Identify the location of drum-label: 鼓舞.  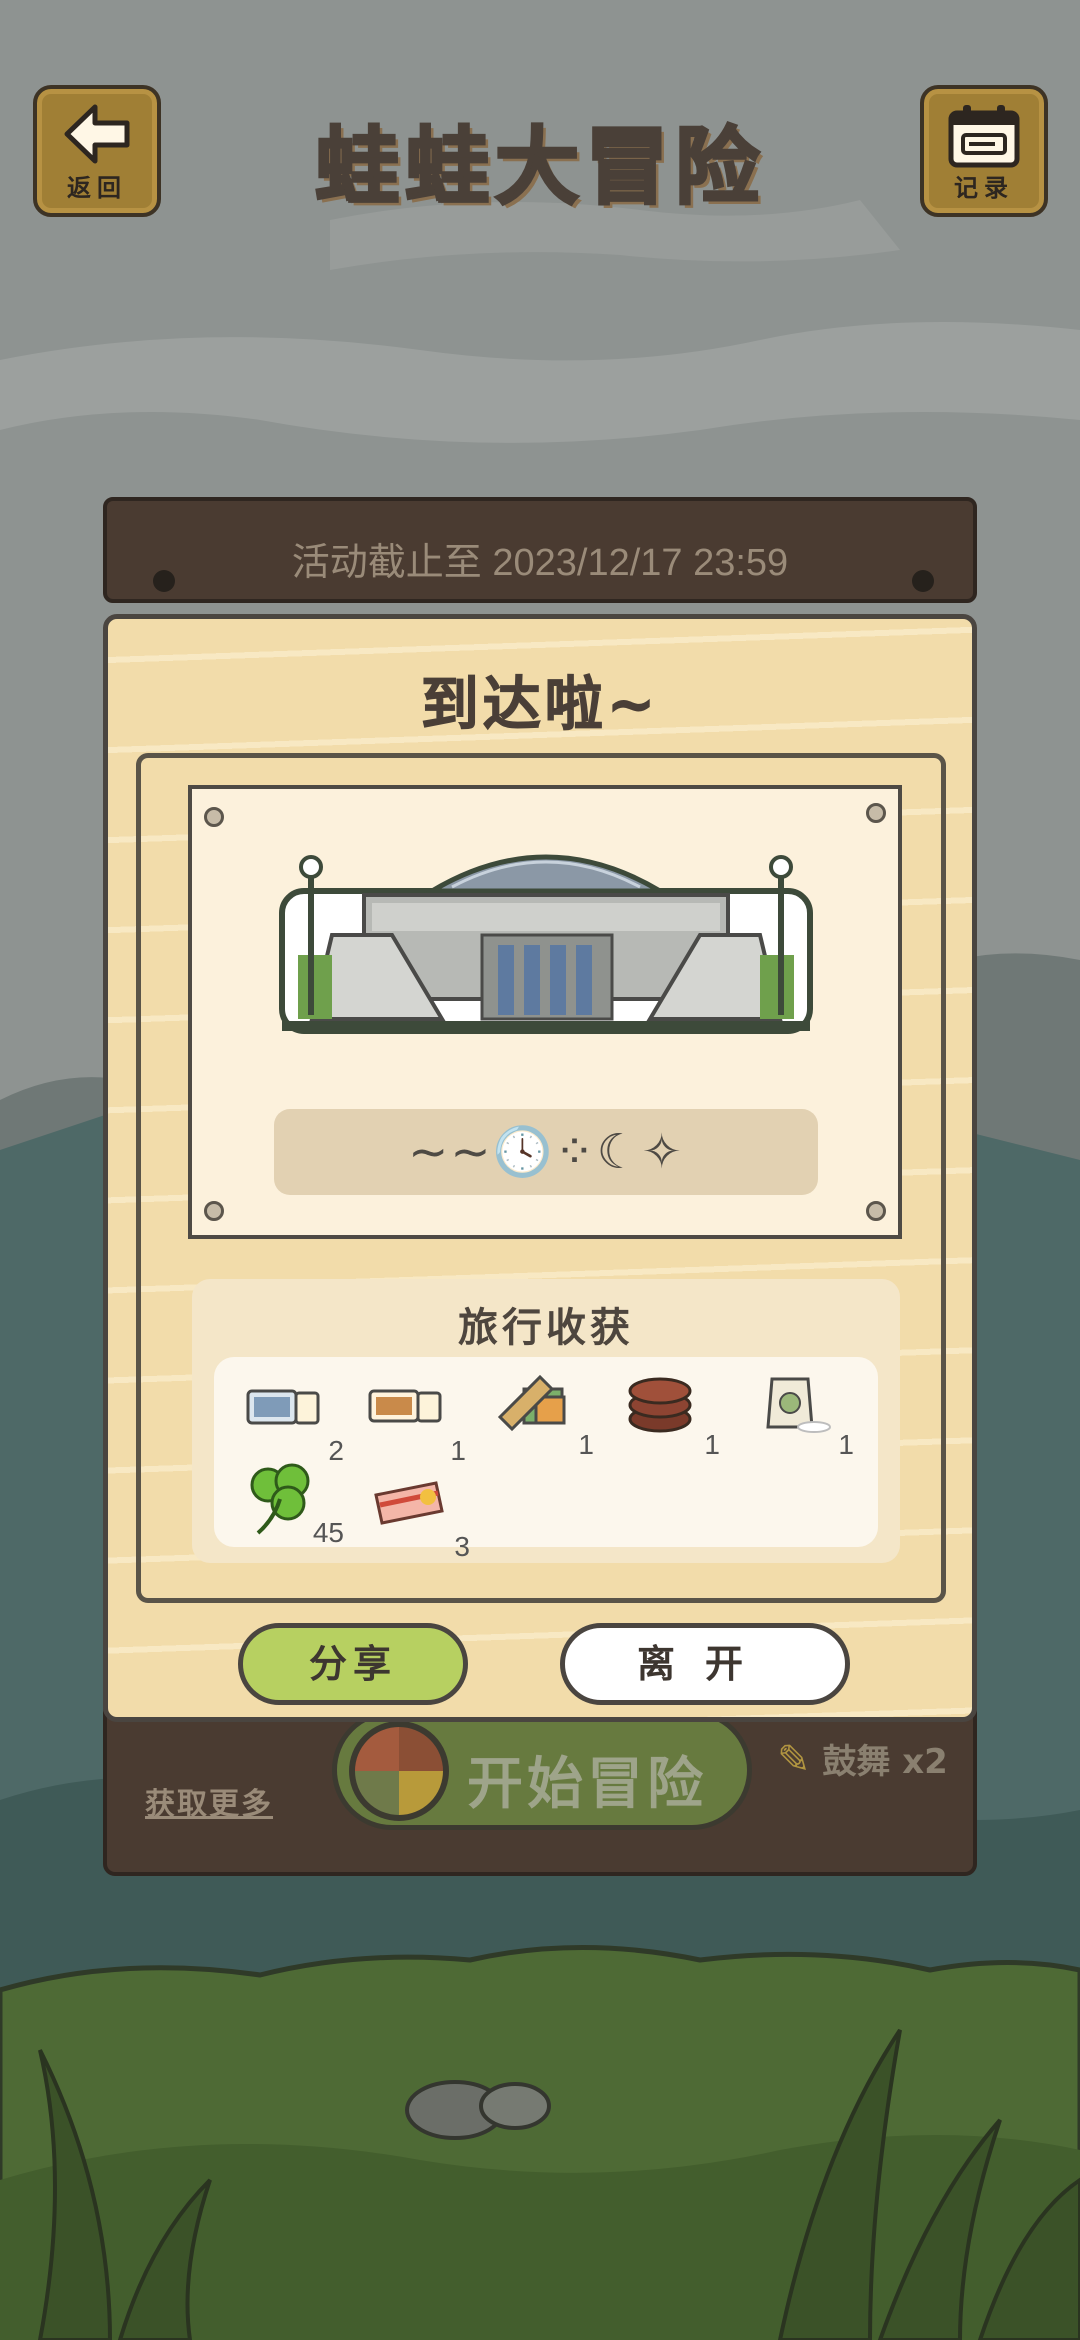
(856, 1762).